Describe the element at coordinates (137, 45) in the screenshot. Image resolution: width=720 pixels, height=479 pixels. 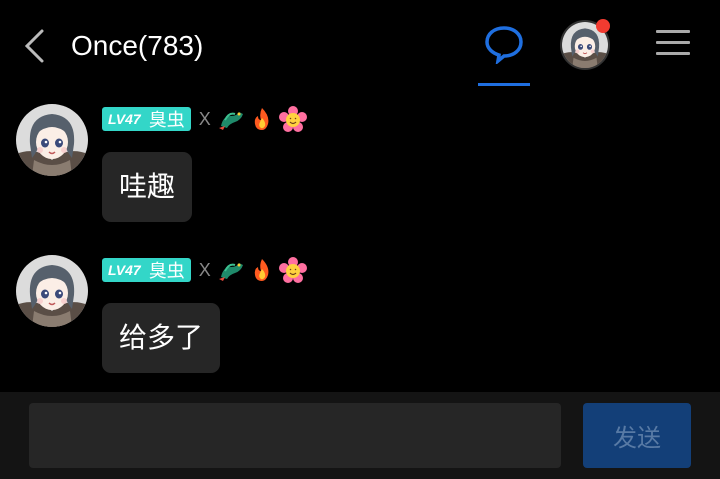
I see `page-title: Once(783)` at that location.